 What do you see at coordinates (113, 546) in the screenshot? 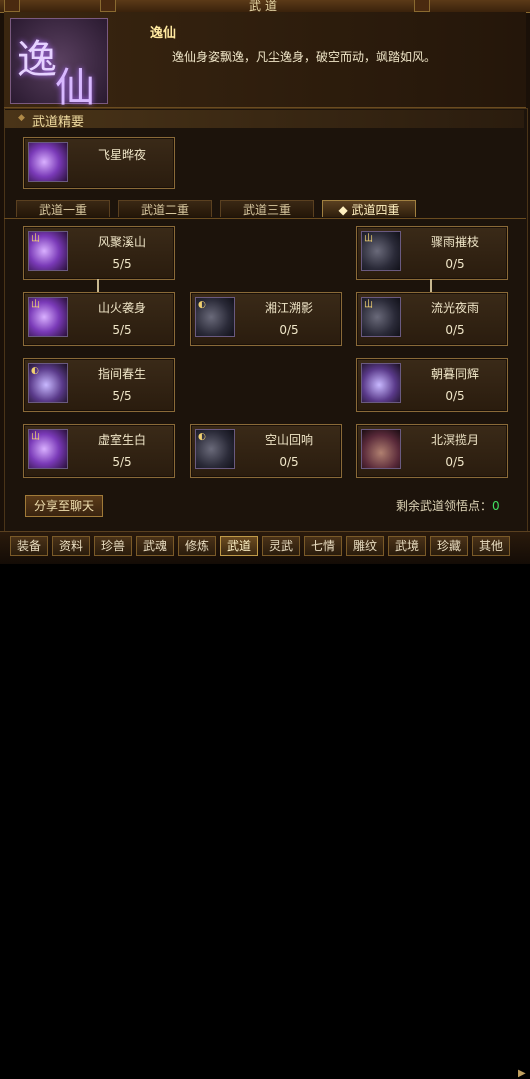
I see `bottom-tab-pets: 珍兽` at bounding box center [113, 546].